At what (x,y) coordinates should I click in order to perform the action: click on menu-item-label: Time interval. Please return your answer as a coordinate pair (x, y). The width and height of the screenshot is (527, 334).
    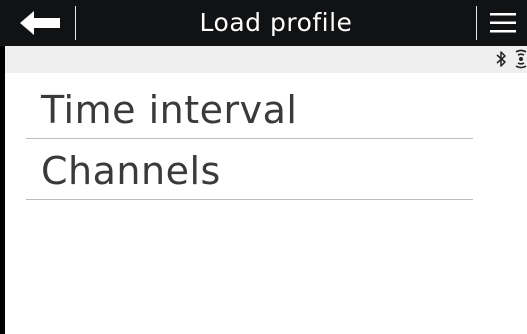
    Looking at the image, I should click on (169, 110).